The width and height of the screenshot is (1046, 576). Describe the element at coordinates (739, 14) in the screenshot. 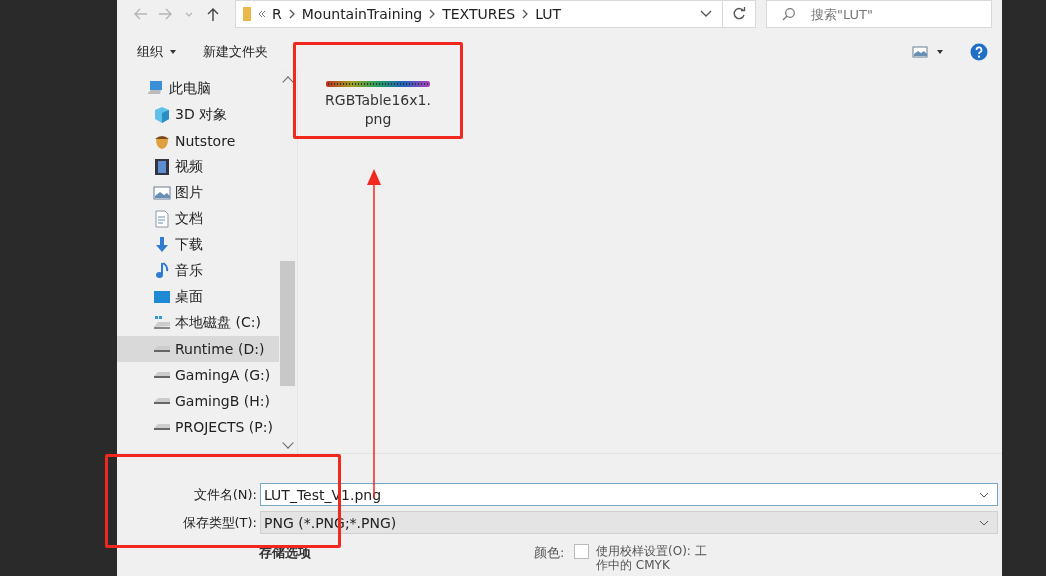

I see `refresh-icon` at that location.